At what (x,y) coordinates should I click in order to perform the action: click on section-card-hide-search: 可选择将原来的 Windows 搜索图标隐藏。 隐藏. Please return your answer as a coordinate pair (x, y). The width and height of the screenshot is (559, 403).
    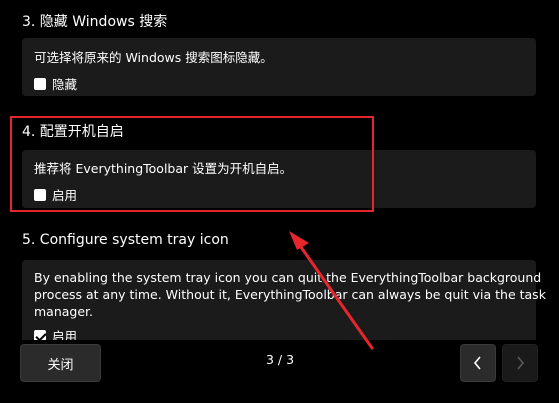
    Looking at the image, I should click on (279, 67).